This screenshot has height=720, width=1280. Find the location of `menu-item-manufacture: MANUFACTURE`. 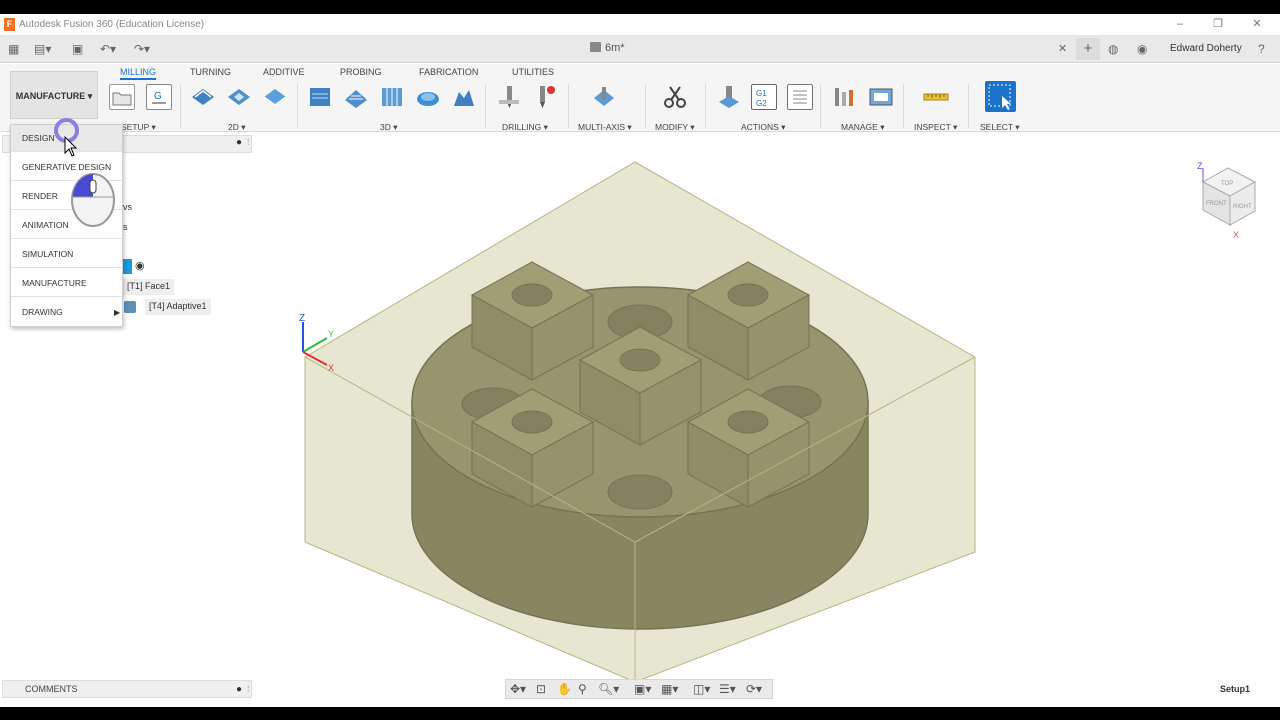

menu-item-manufacture: MANUFACTURE is located at coordinates (66, 283).